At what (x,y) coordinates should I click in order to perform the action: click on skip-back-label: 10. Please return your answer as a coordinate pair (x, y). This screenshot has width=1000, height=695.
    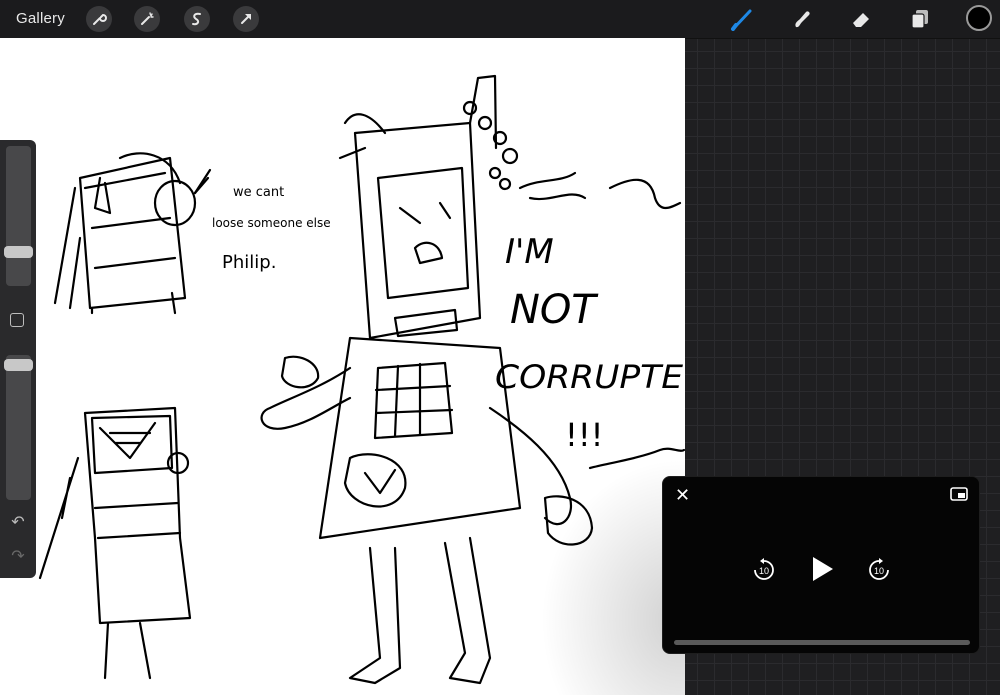
    Looking at the image, I should click on (764, 571).